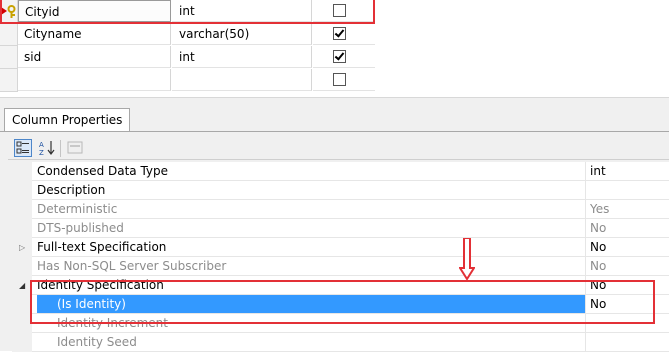  I want to click on property-pages-icon, so click(75, 148).